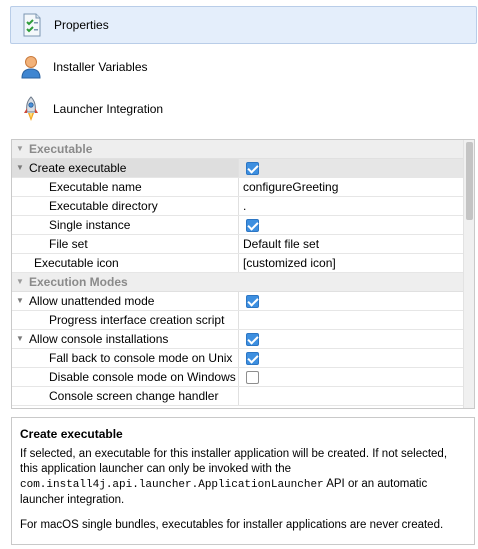 The width and height of the screenshot is (478, 549). I want to click on property-name: Executable name, so click(95, 187).